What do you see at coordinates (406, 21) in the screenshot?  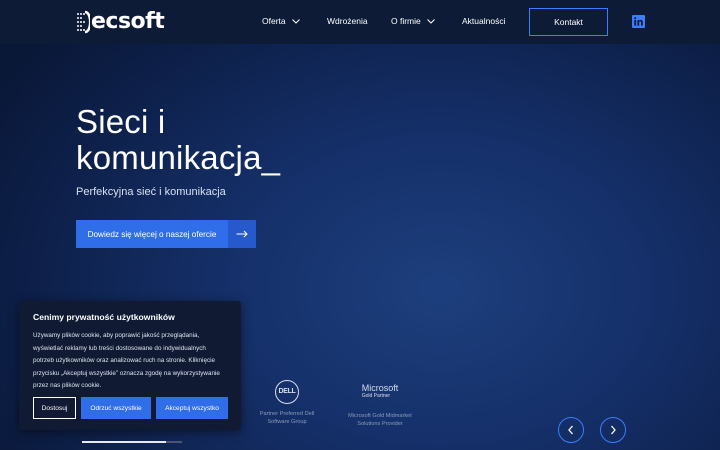 I see `nav-label: O firmie` at bounding box center [406, 21].